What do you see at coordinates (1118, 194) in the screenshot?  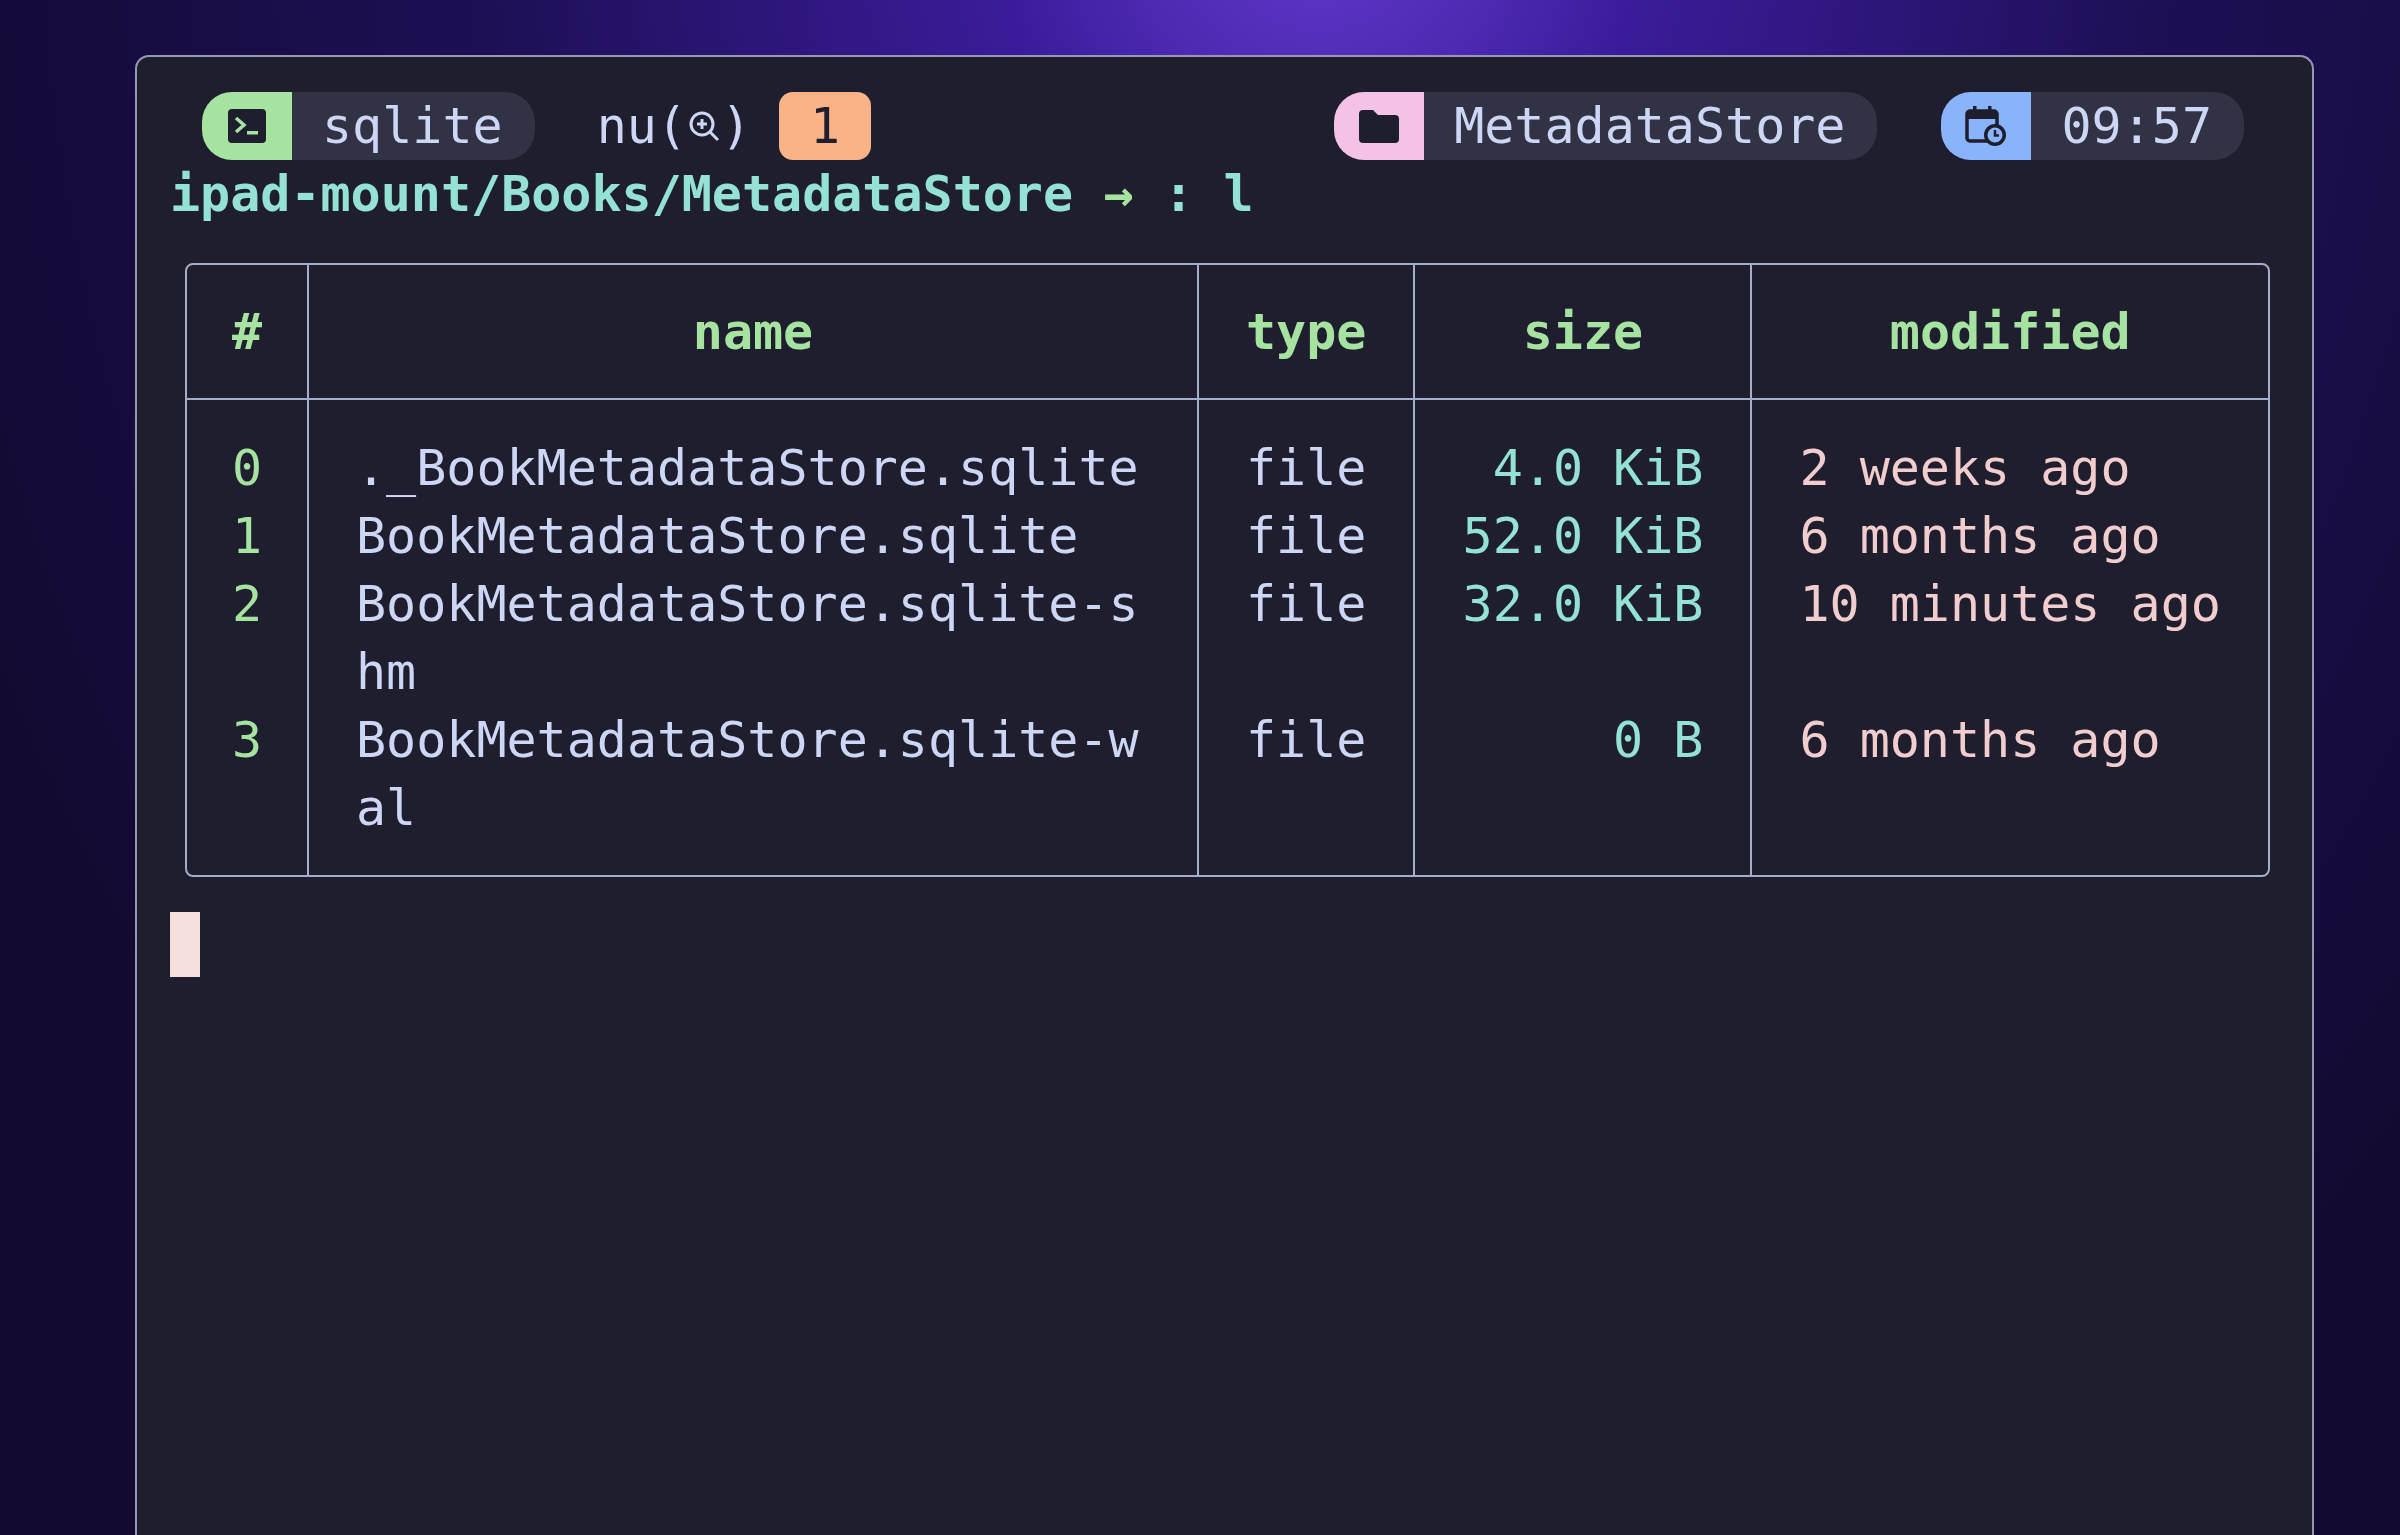 I see `prompt-arrow: →` at bounding box center [1118, 194].